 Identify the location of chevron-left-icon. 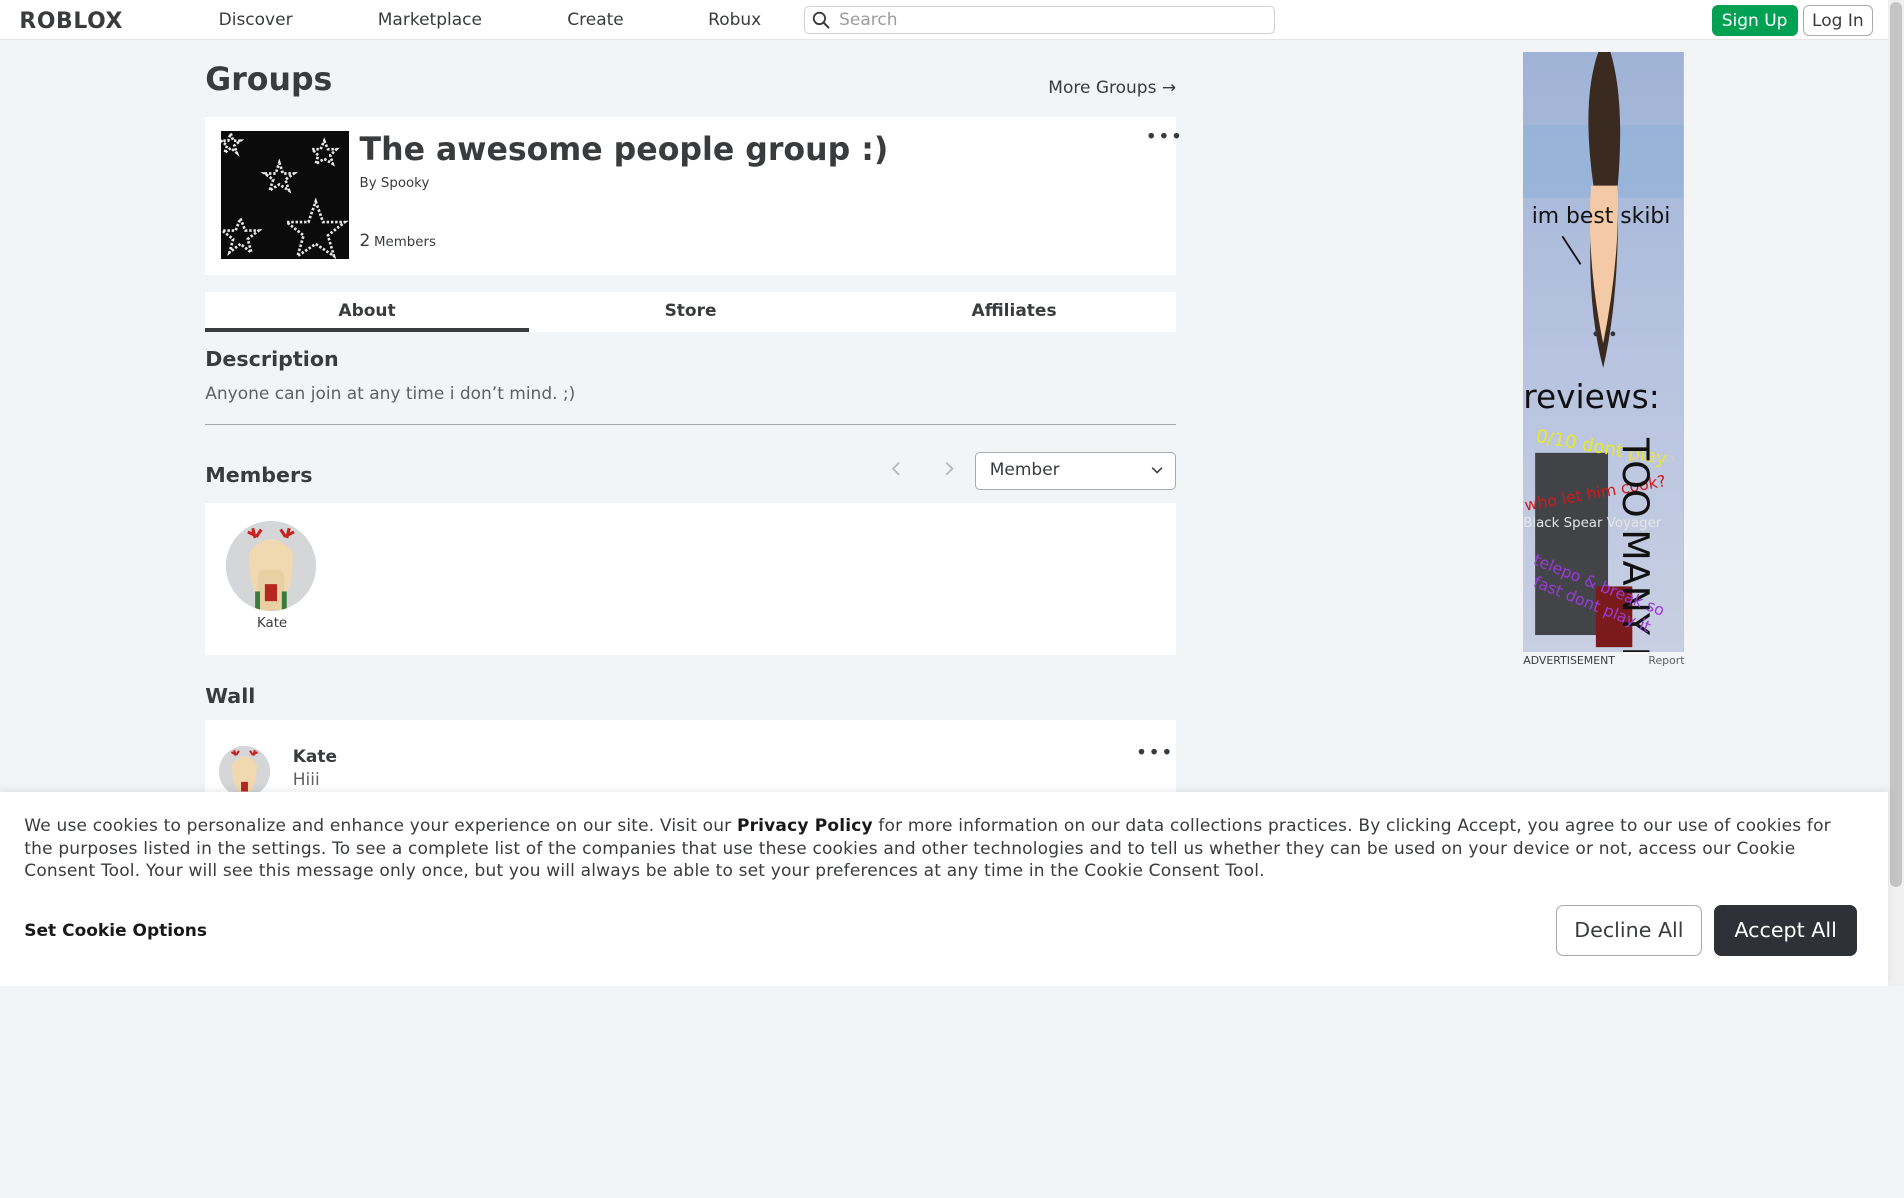
(896, 468).